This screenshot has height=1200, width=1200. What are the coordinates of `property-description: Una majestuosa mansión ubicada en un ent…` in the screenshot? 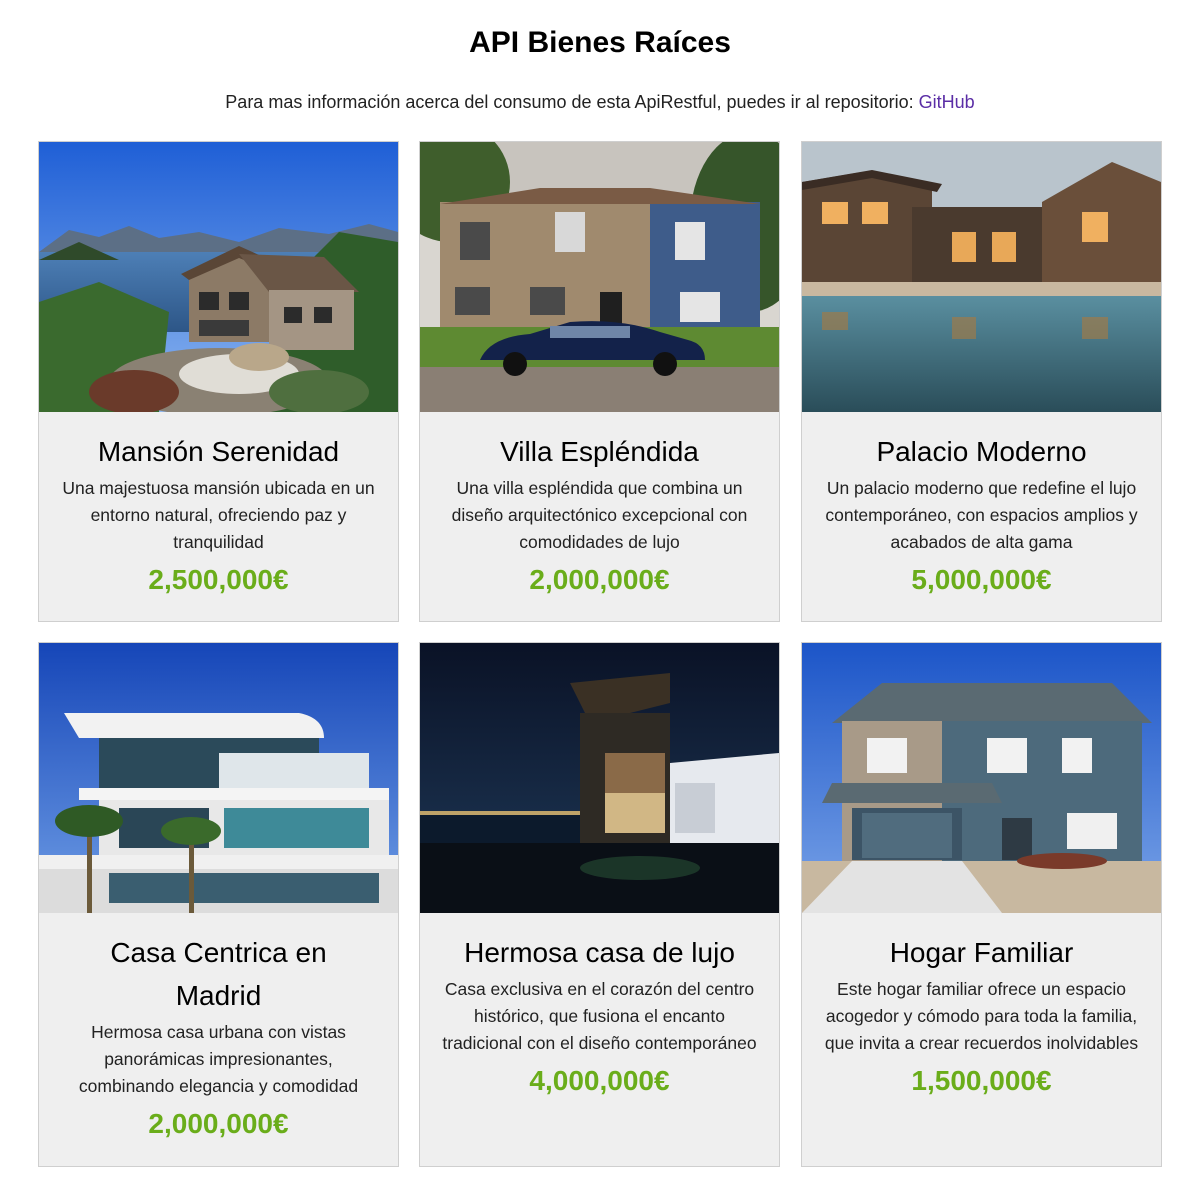 It's located at (218, 515).